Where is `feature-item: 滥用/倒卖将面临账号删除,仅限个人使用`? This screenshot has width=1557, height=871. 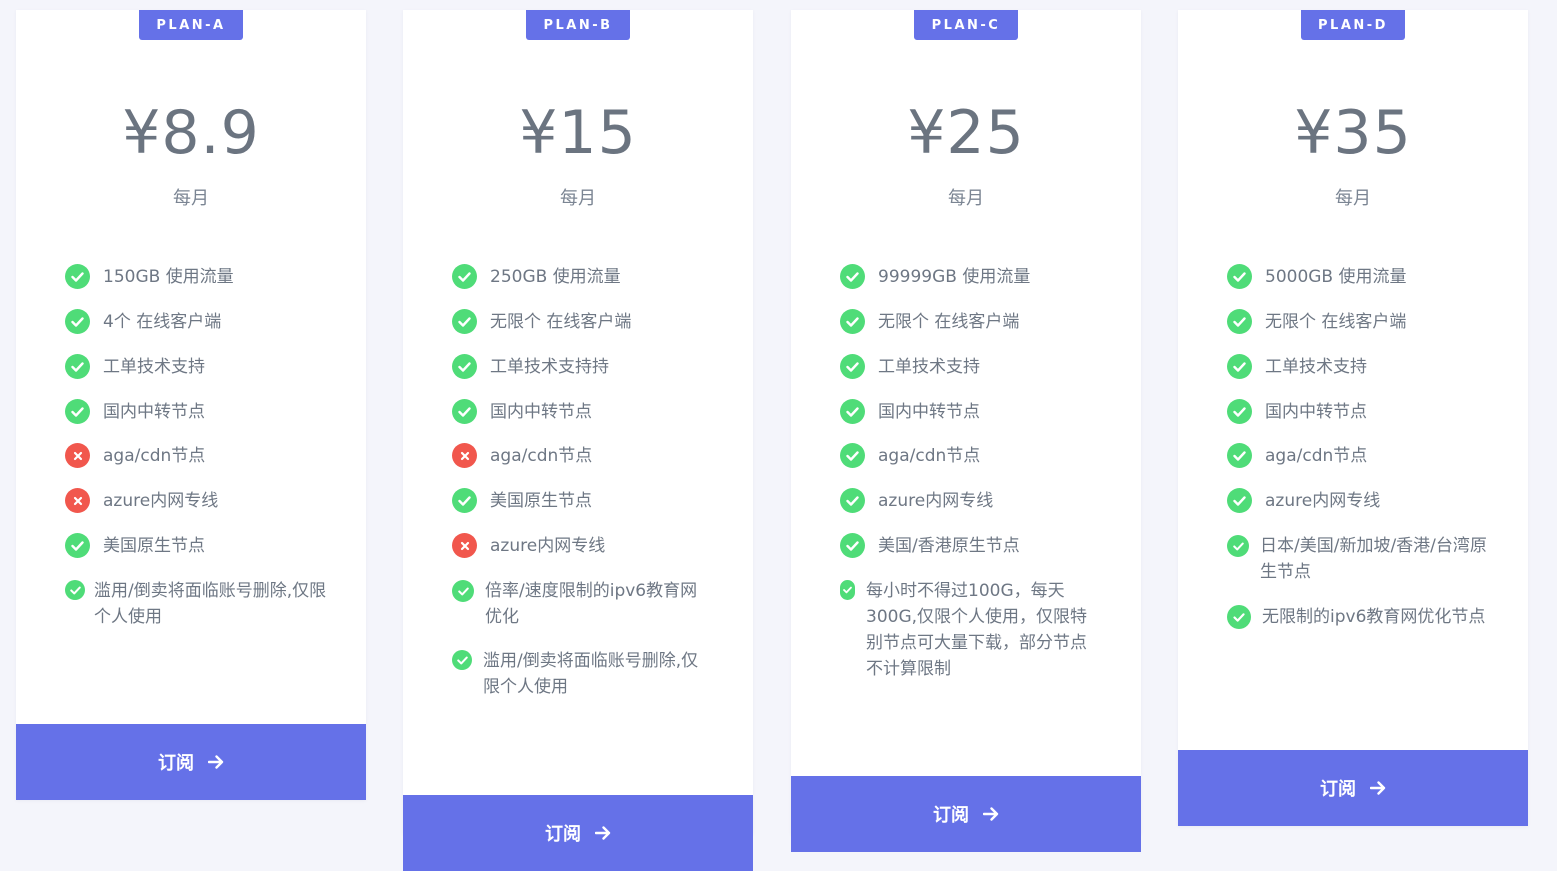 feature-item: 滥用/倒卖将面临账号删除,仅限个人使用 is located at coordinates (583, 674).